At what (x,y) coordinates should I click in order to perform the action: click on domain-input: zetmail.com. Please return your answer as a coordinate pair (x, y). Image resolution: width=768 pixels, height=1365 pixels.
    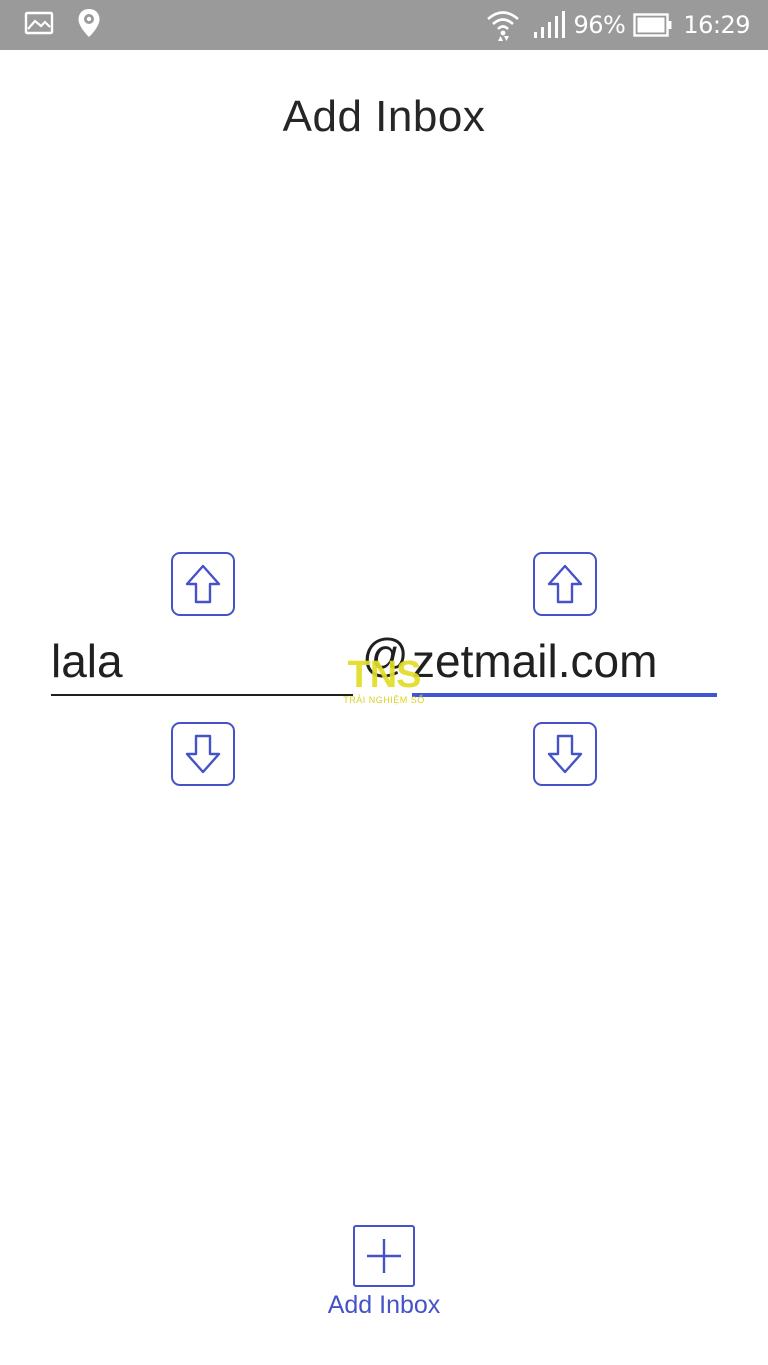
    Looking at the image, I should click on (534, 661).